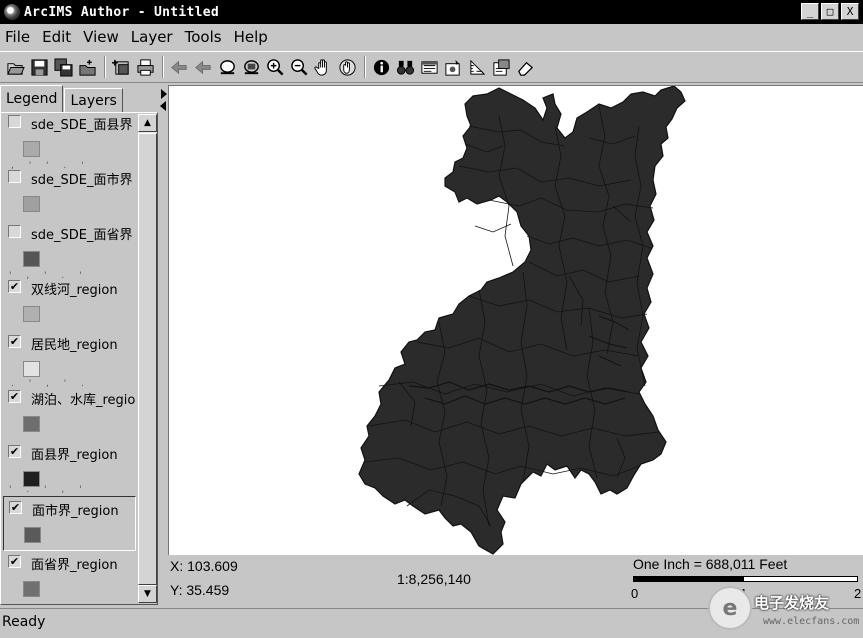 Image resolution: width=863 pixels, height=638 pixels. What do you see at coordinates (69, 139) in the screenshot?
I see `legend-item: sde_SDE_面县界` at bounding box center [69, 139].